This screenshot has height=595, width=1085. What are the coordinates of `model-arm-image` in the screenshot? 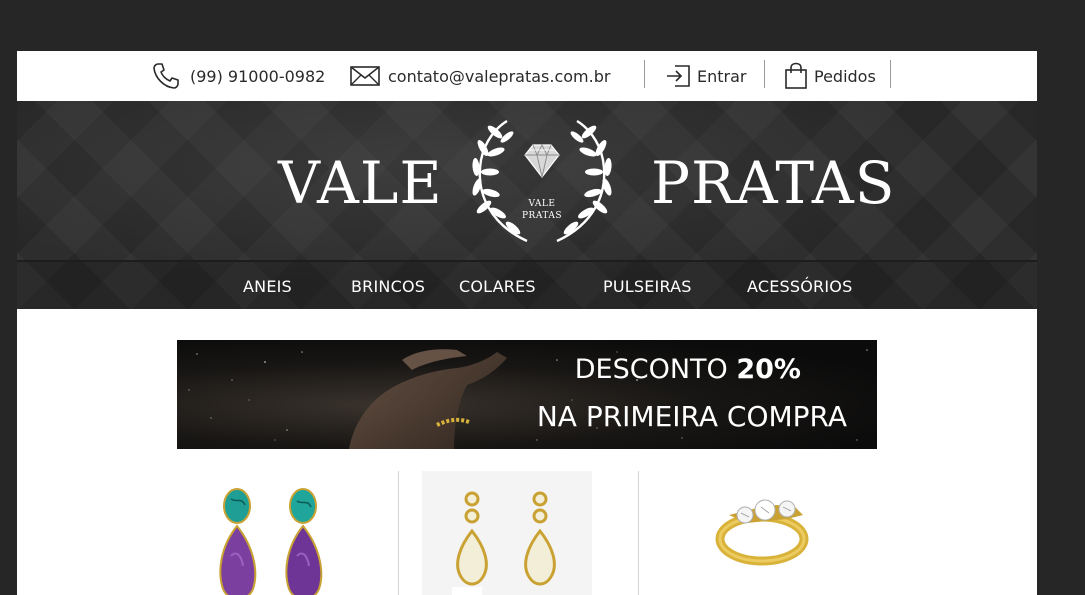 It's located at (427, 399).